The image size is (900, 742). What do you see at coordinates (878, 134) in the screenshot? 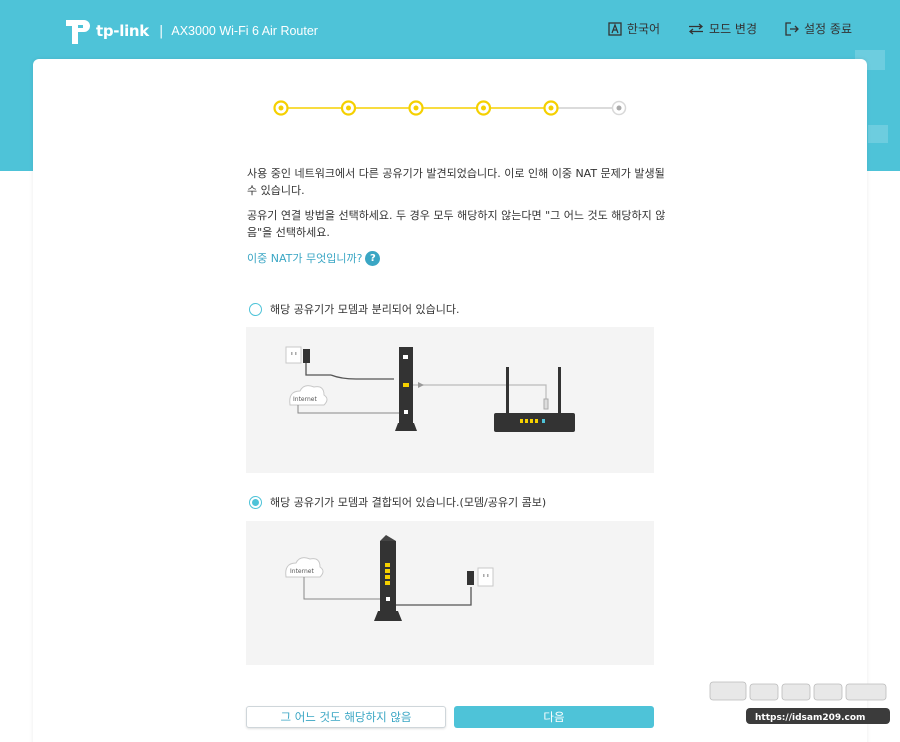
I see `header-decoration` at bounding box center [878, 134].